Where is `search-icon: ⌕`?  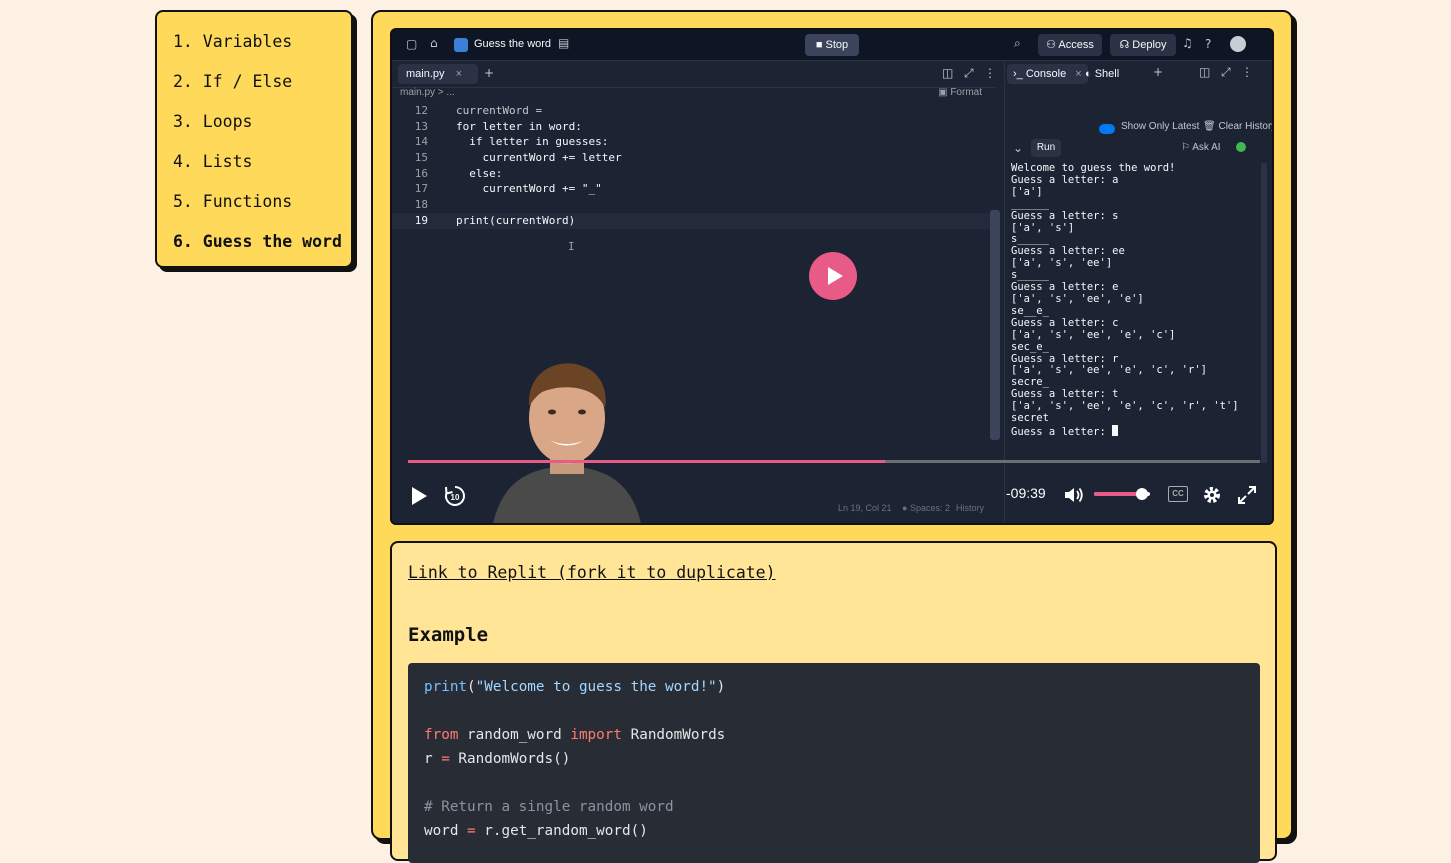 search-icon: ⌕ is located at coordinates (1017, 43).